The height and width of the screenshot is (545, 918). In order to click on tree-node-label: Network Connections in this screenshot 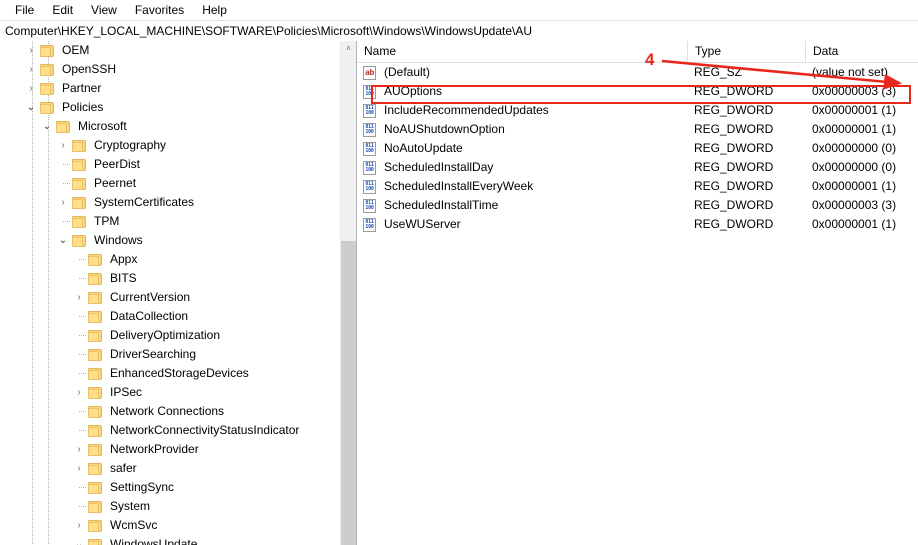, I will do `click(167, 411)`.